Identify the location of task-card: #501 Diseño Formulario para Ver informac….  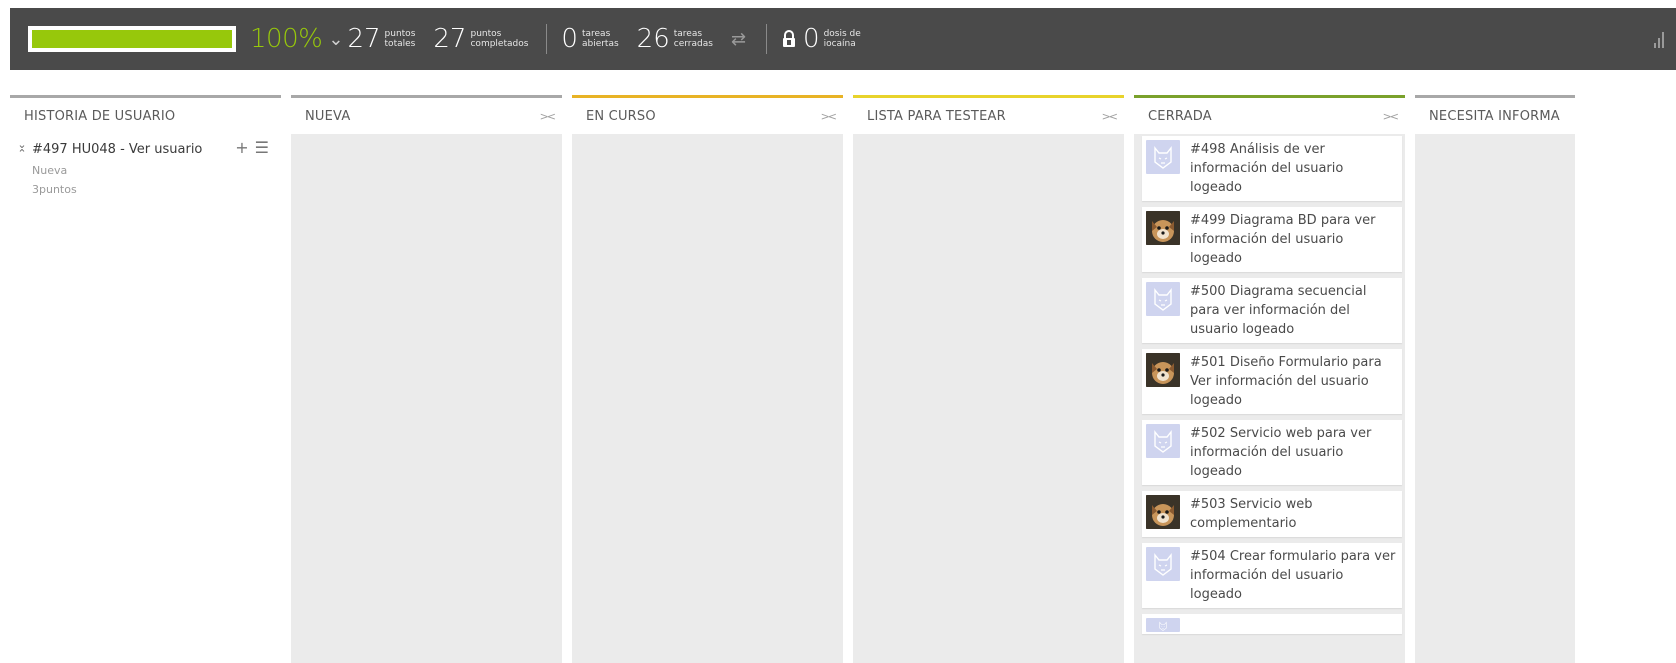
(1272, 381).